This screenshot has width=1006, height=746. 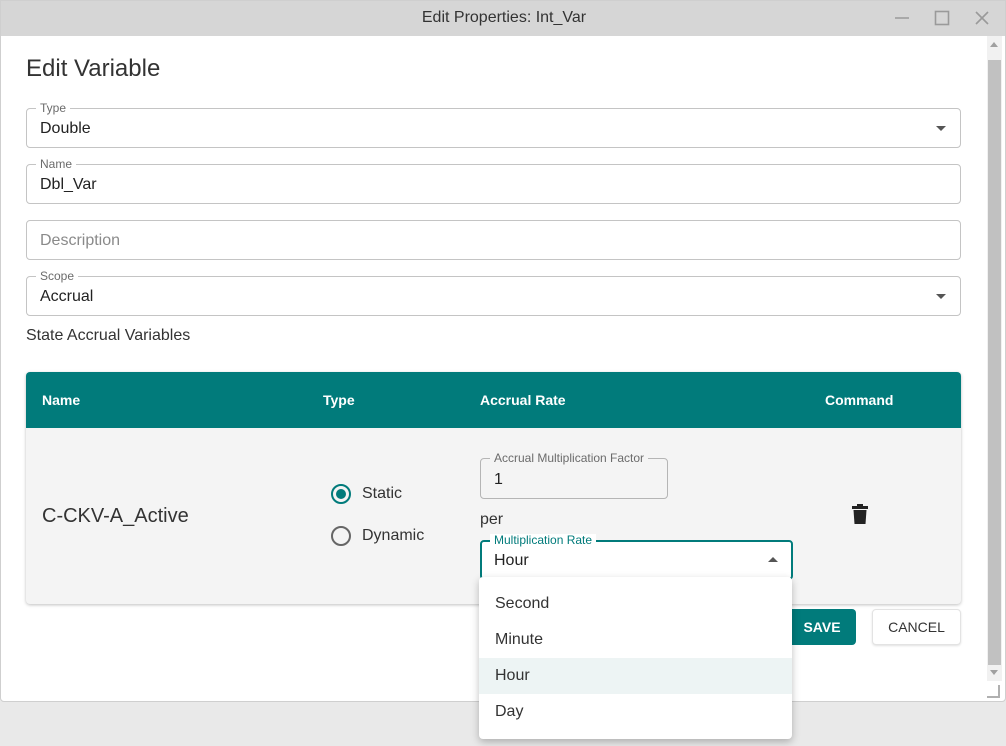 I want to click on vertical-scrollbar, so click(x=994, y=358).